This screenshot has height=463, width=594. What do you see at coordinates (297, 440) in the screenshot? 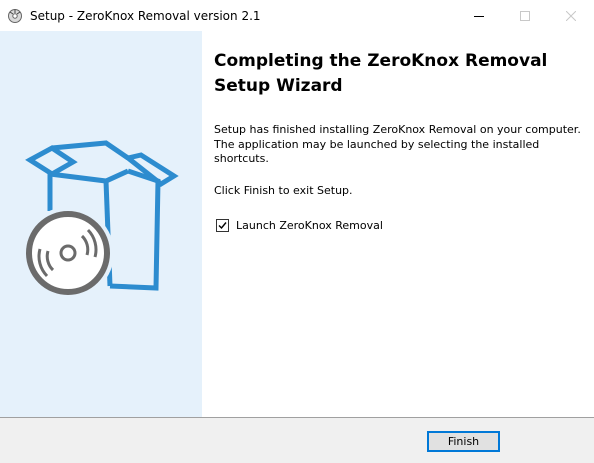
I see `button-bar: Finish` at bounding box center [297, 440].